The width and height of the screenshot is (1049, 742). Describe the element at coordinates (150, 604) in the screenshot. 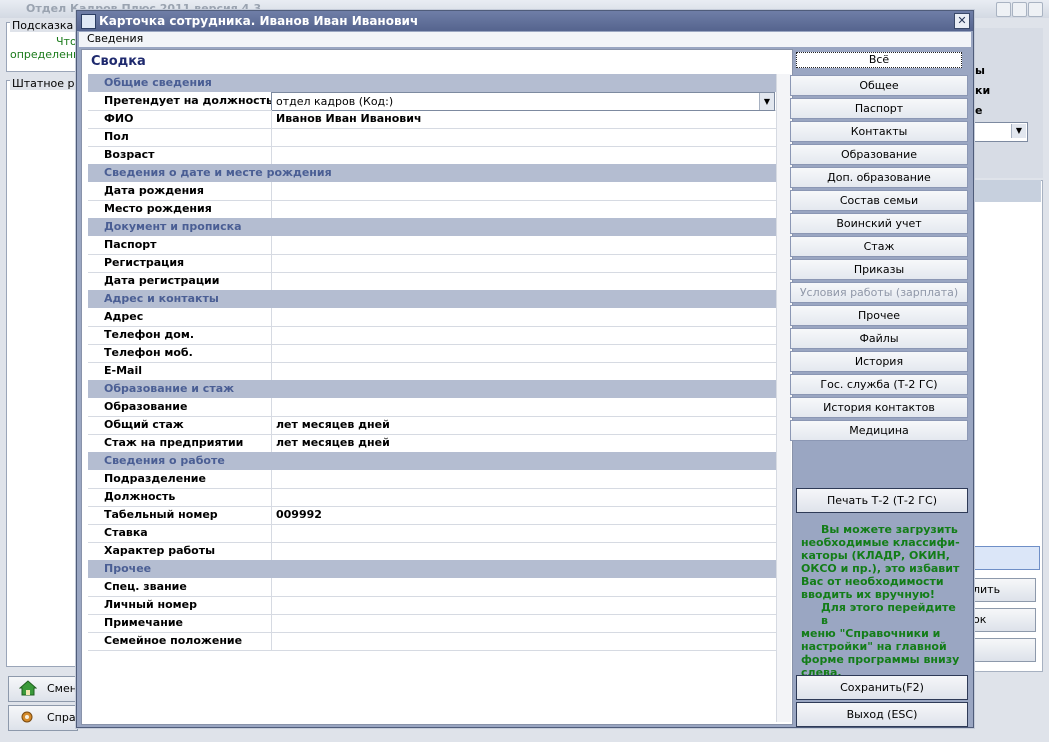

I see `field-label: Личный номер` at that location.